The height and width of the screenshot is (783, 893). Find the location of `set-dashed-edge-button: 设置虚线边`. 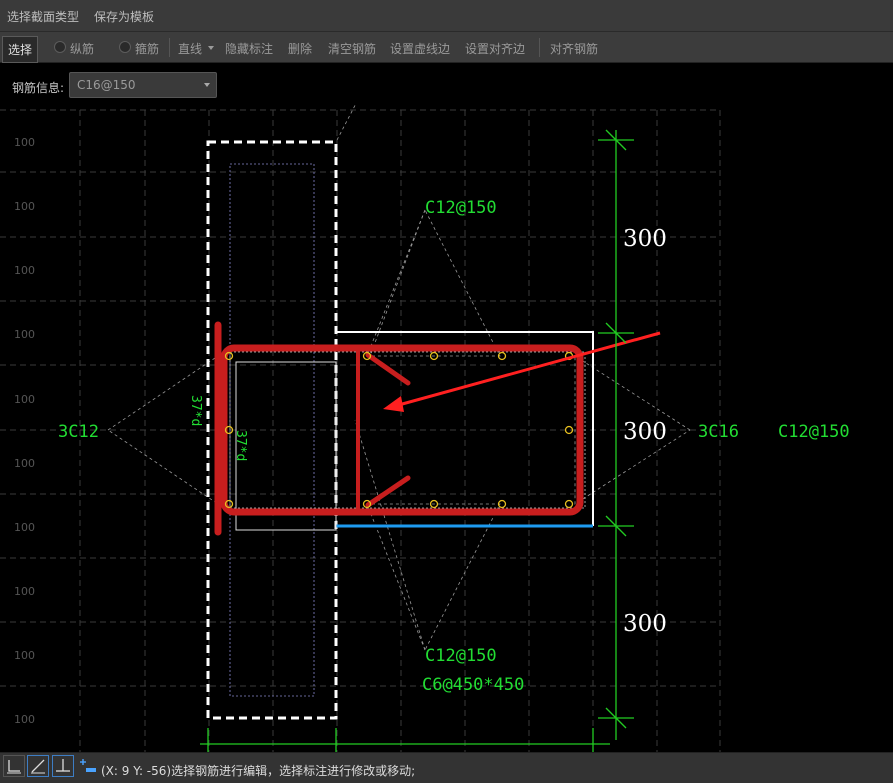

set-dashed-edge-button: 设置虚线边 is located at coordinates (420, 48).